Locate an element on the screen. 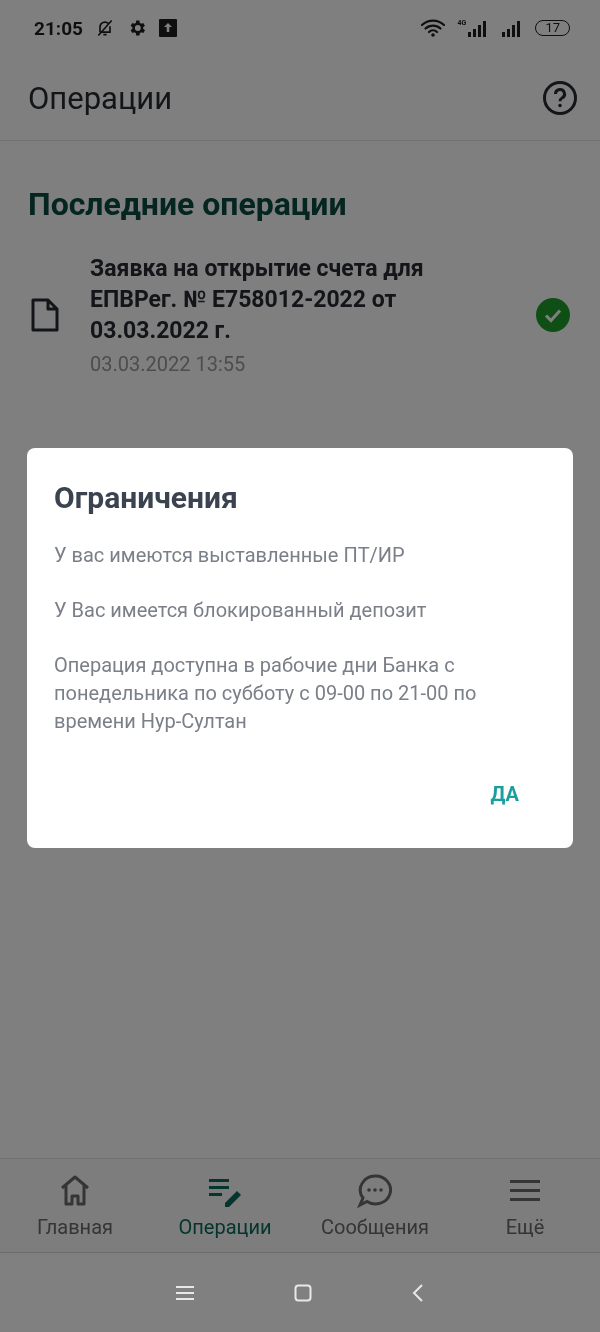 The image size is (600, 1332). back-icon is located at coordinates (418, 1292).